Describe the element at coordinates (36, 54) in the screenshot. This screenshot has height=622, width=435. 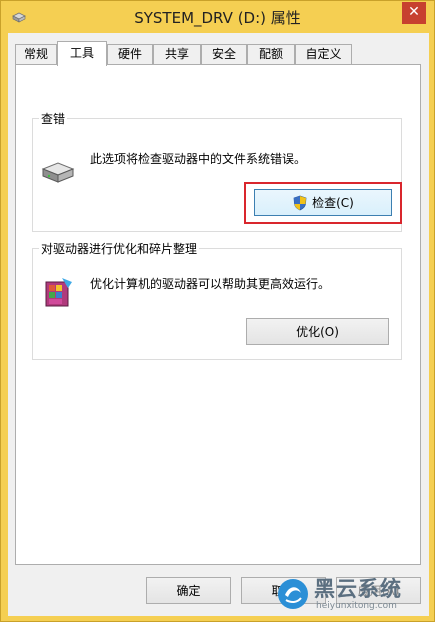
I see `tab-general: 常规` at that location.